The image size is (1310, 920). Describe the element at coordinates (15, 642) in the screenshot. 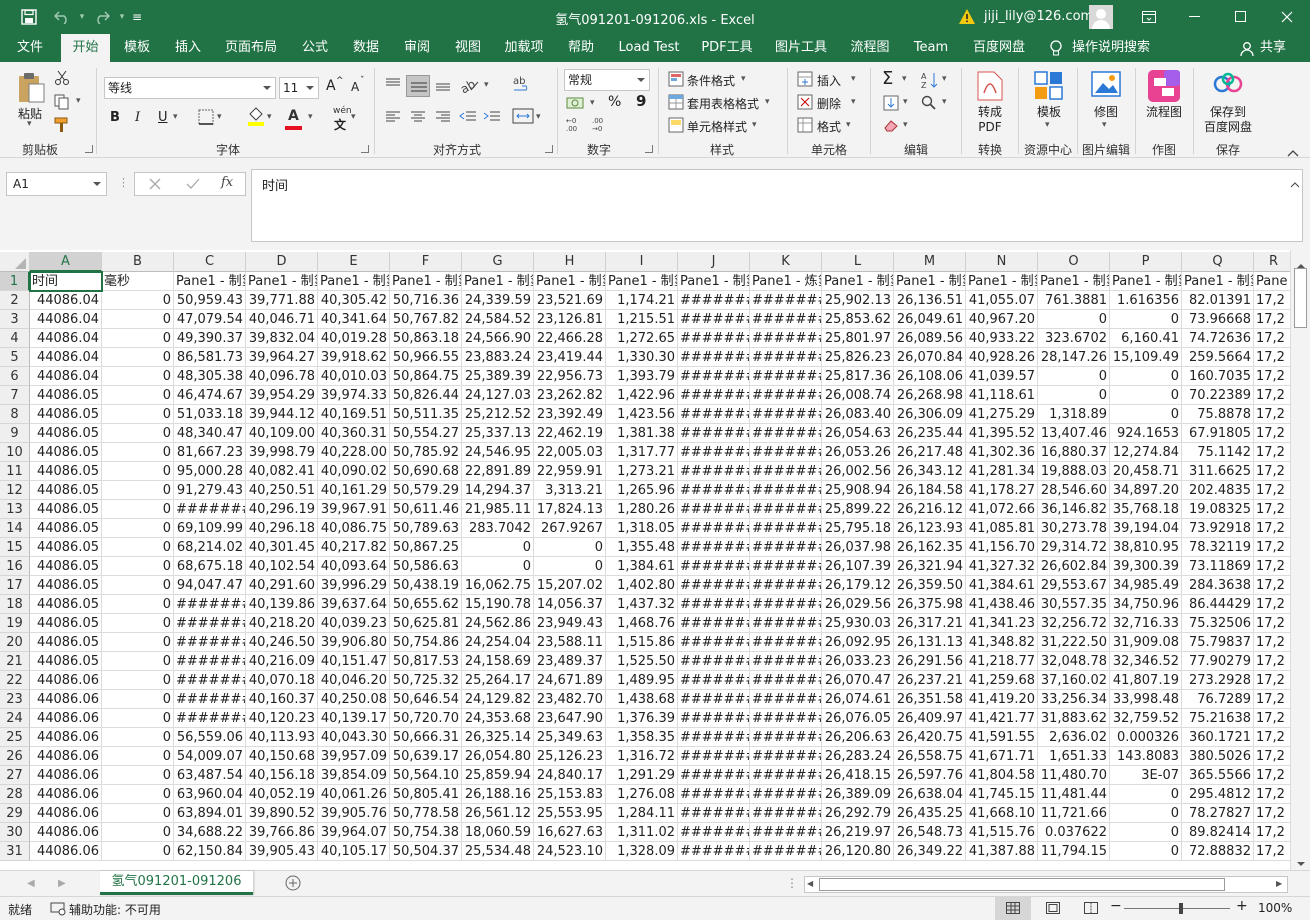

I see `row-header: 20` at that location.